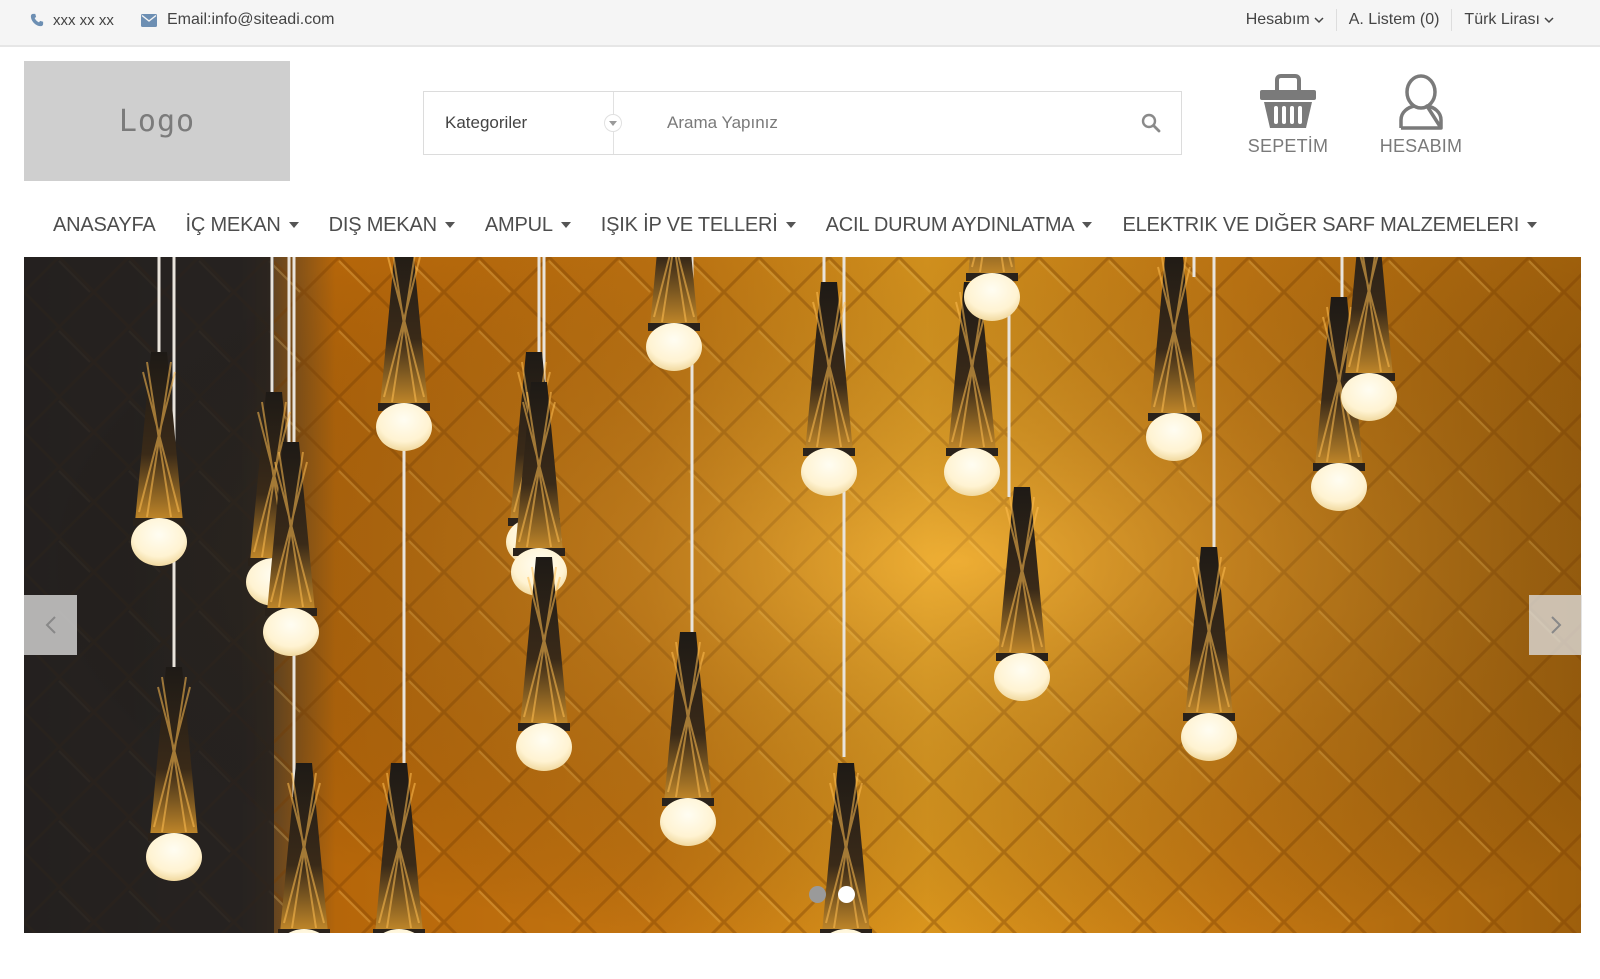 This screenshot has height=979, width=1600. I want to click on search-input, so click(867, 123).